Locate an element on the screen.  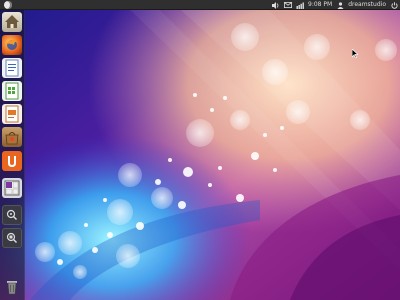
files-lens-icon is located at coordinates (12, 238).